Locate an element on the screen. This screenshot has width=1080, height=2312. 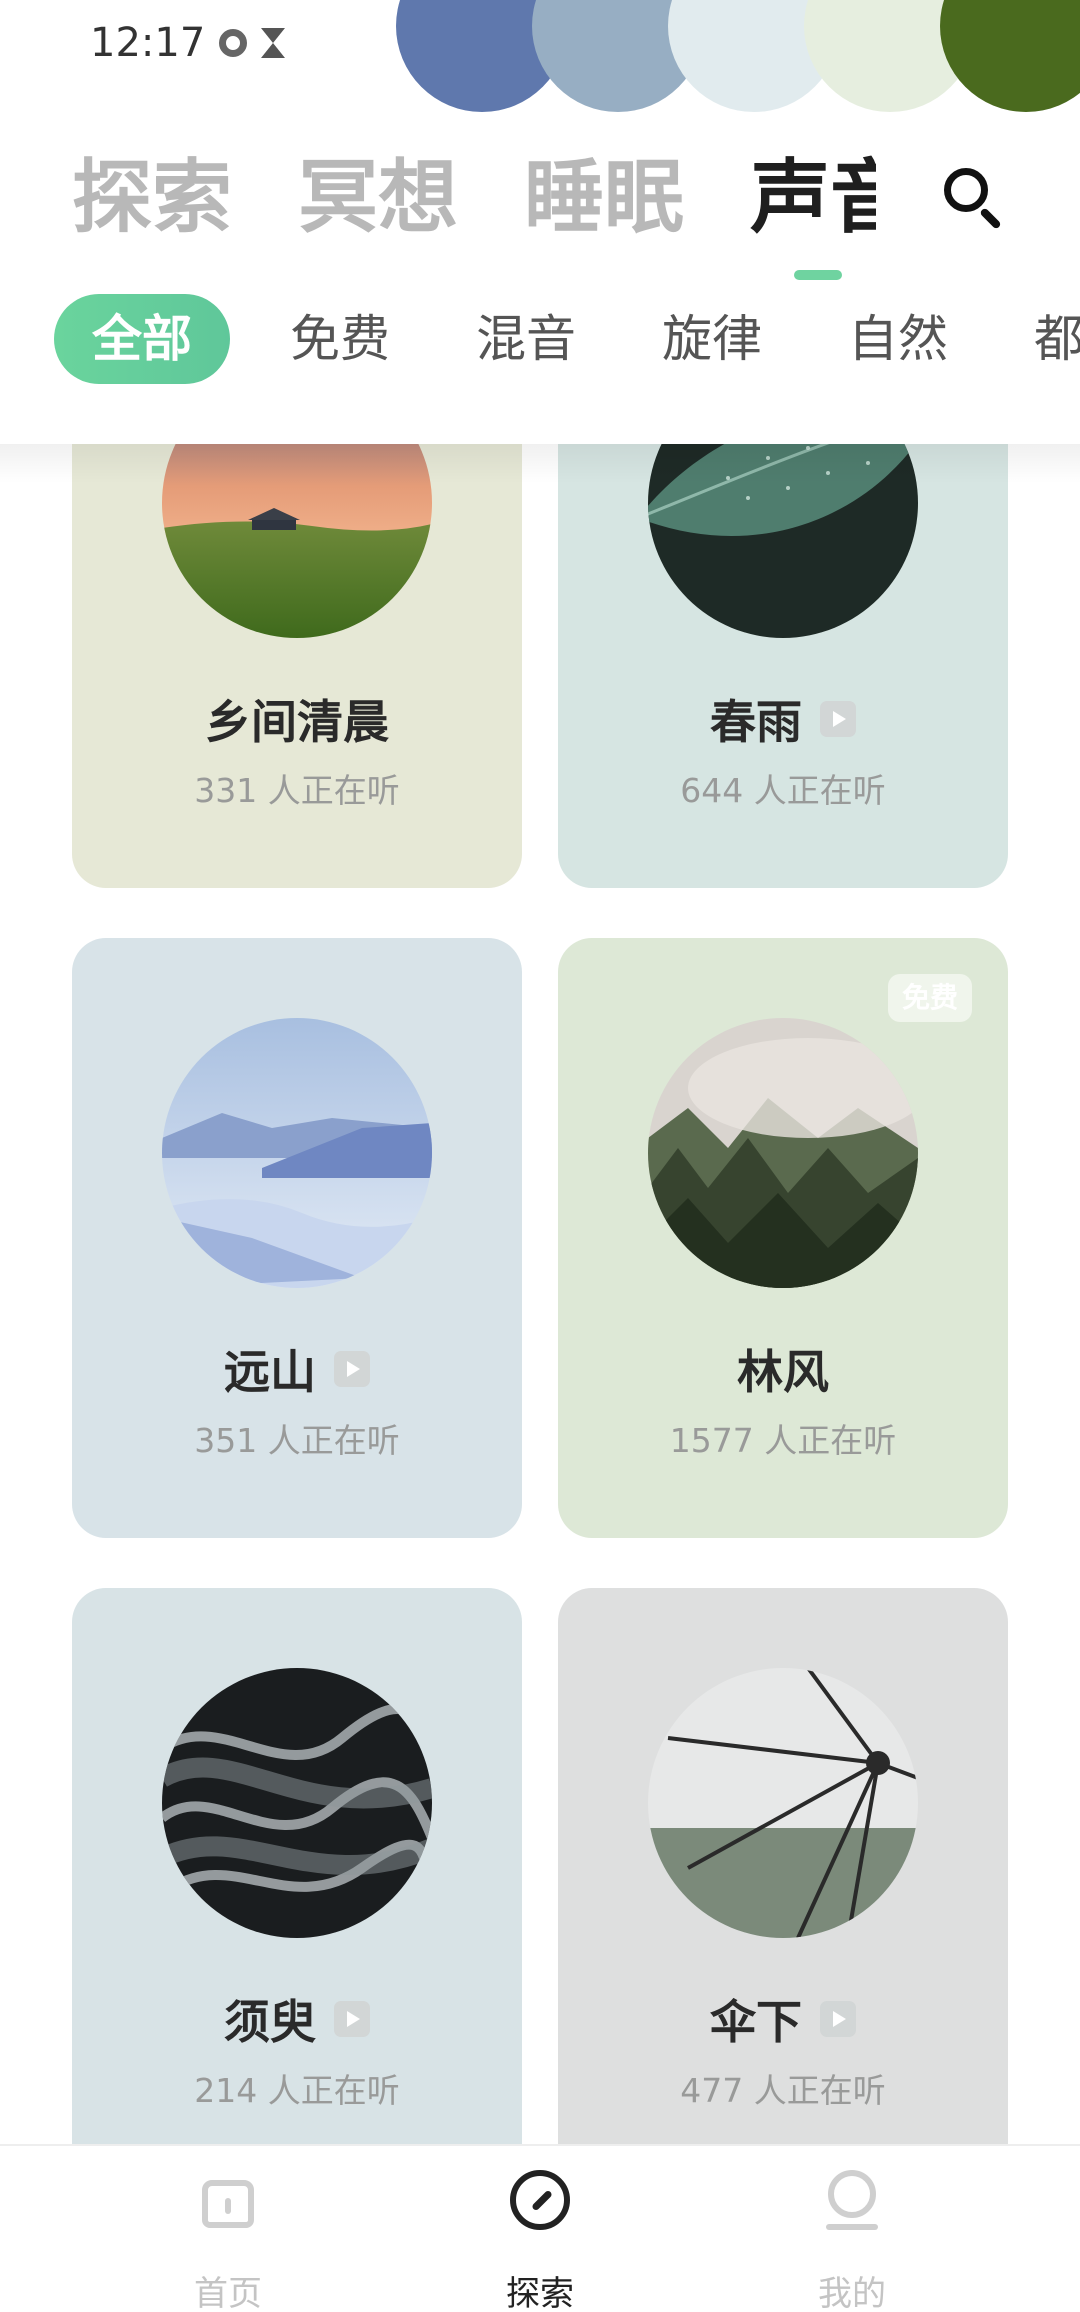
active-tab-indicator is located at coordinates (818, 275).